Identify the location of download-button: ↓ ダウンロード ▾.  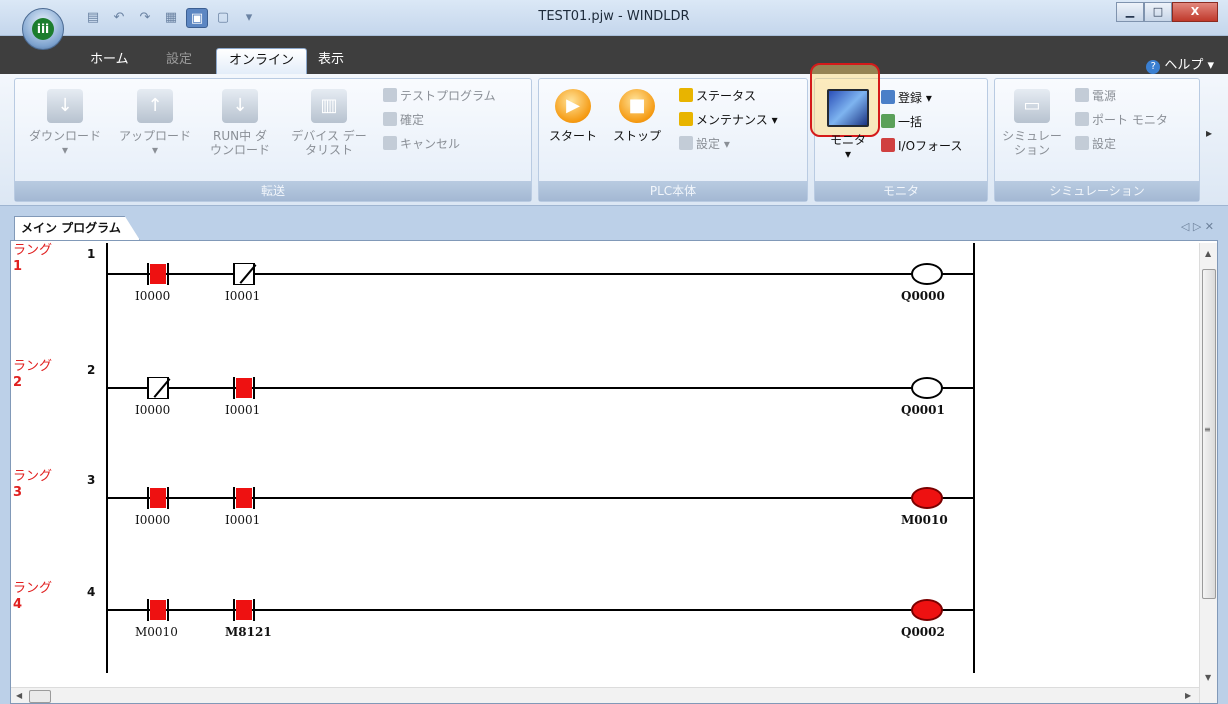
(65, 123).